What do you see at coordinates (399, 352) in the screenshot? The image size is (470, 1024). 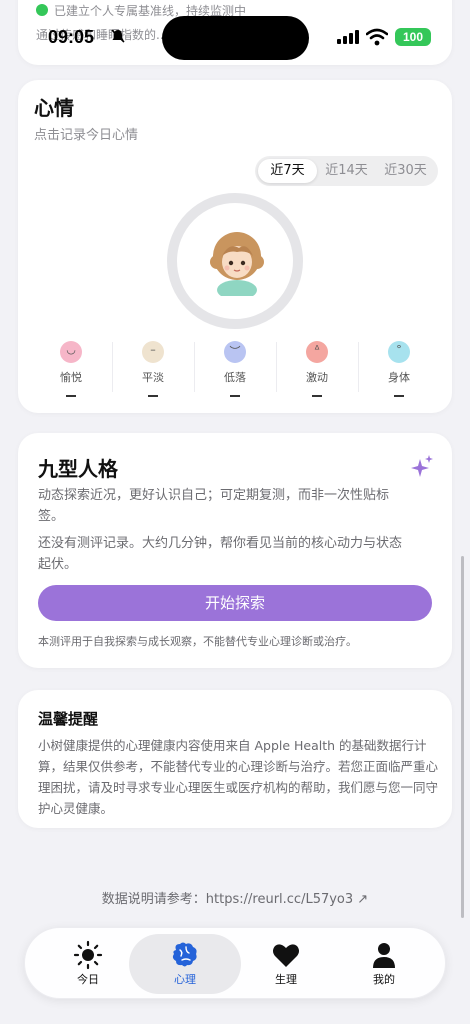 I see `body-face-icon: °` at bounding box center [399, 352].